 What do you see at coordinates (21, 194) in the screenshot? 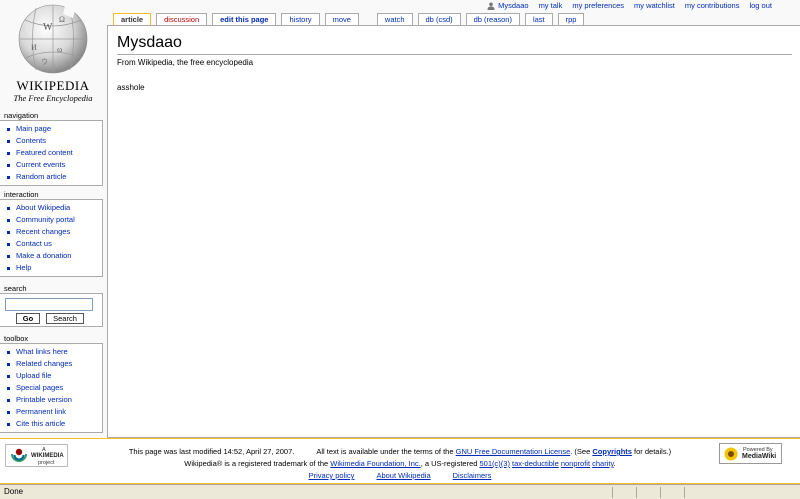
I see `portlet-title-interaction: interaction` at bounding box center [21, 194].